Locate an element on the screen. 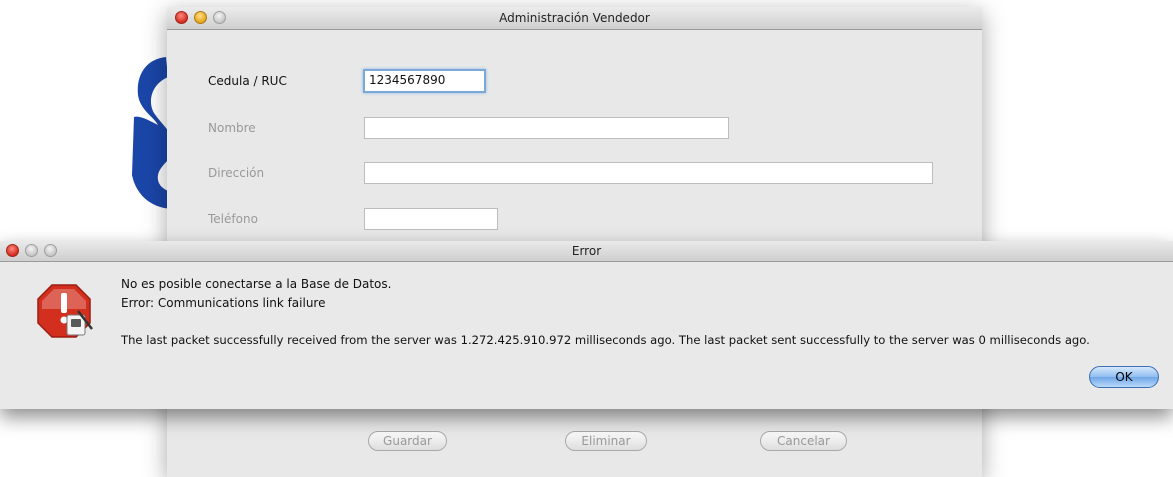 This screenshot has height=477, width=1173. error-title: Error is located at coordinates (586, 251).